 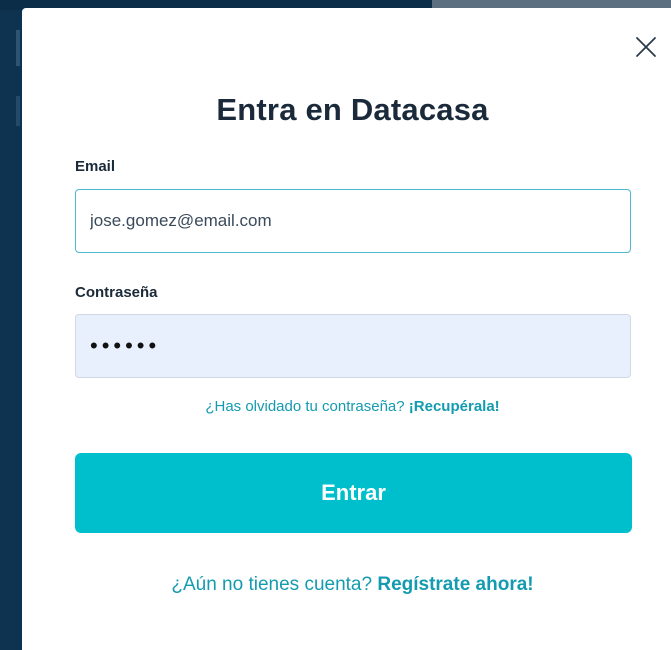 I want to click on register-prompt: ¿Aún no tienes cuenta?, so click(x=272, y=584).